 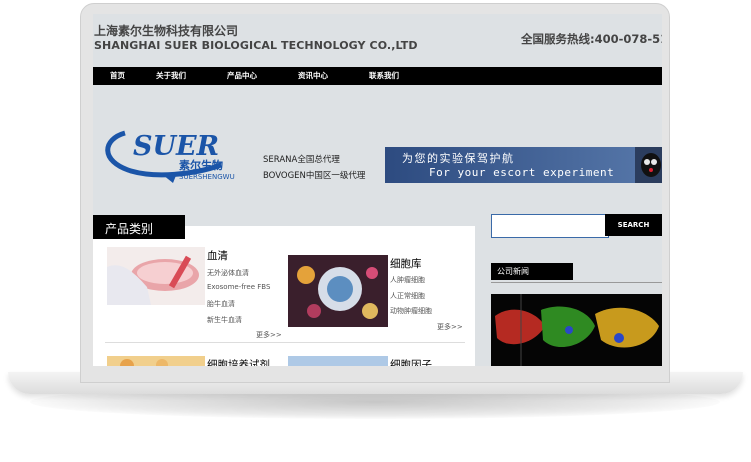 What do you see at coordinates (648, 165) in the screenshot?
I see `insect-graphic` at bounding box center [648, 165].